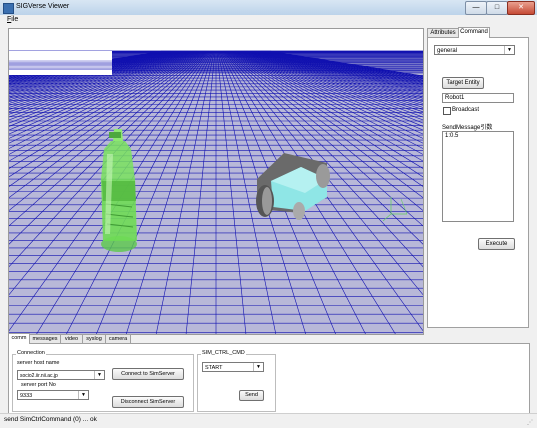 This screenshot has width=537, height=428. Describe the element at coordinates (148, 374) in the screenshot. I see `connect-button: Connect to SimServer` at that location.